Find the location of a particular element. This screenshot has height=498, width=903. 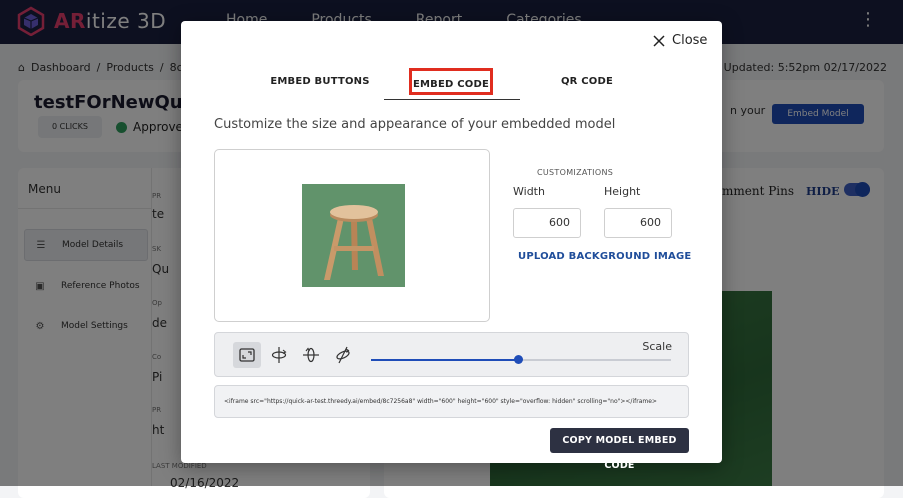

scale-controls: Scale is located at coordinates (451, 354).